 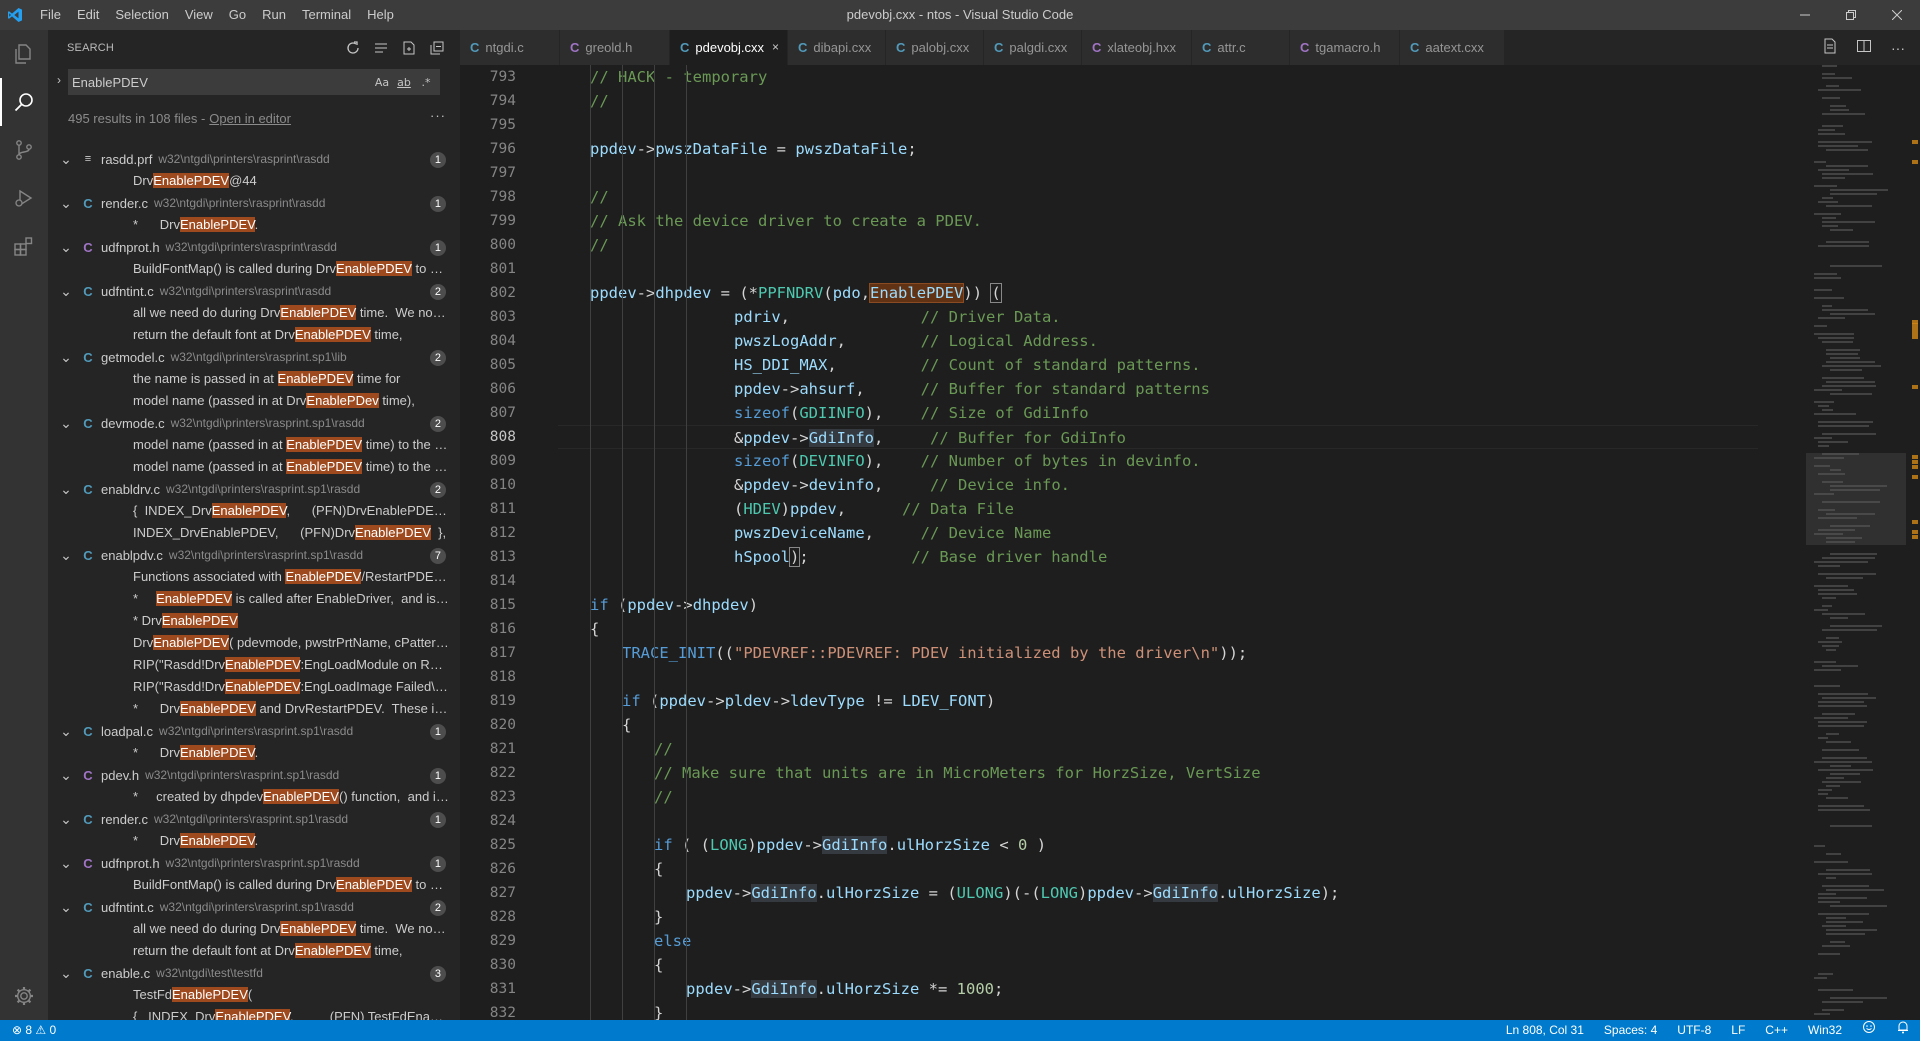 I want to click on code-line: &ppdev->GdiInfo, // Buffer for GdiInfo, so click(x=1158, y=437).